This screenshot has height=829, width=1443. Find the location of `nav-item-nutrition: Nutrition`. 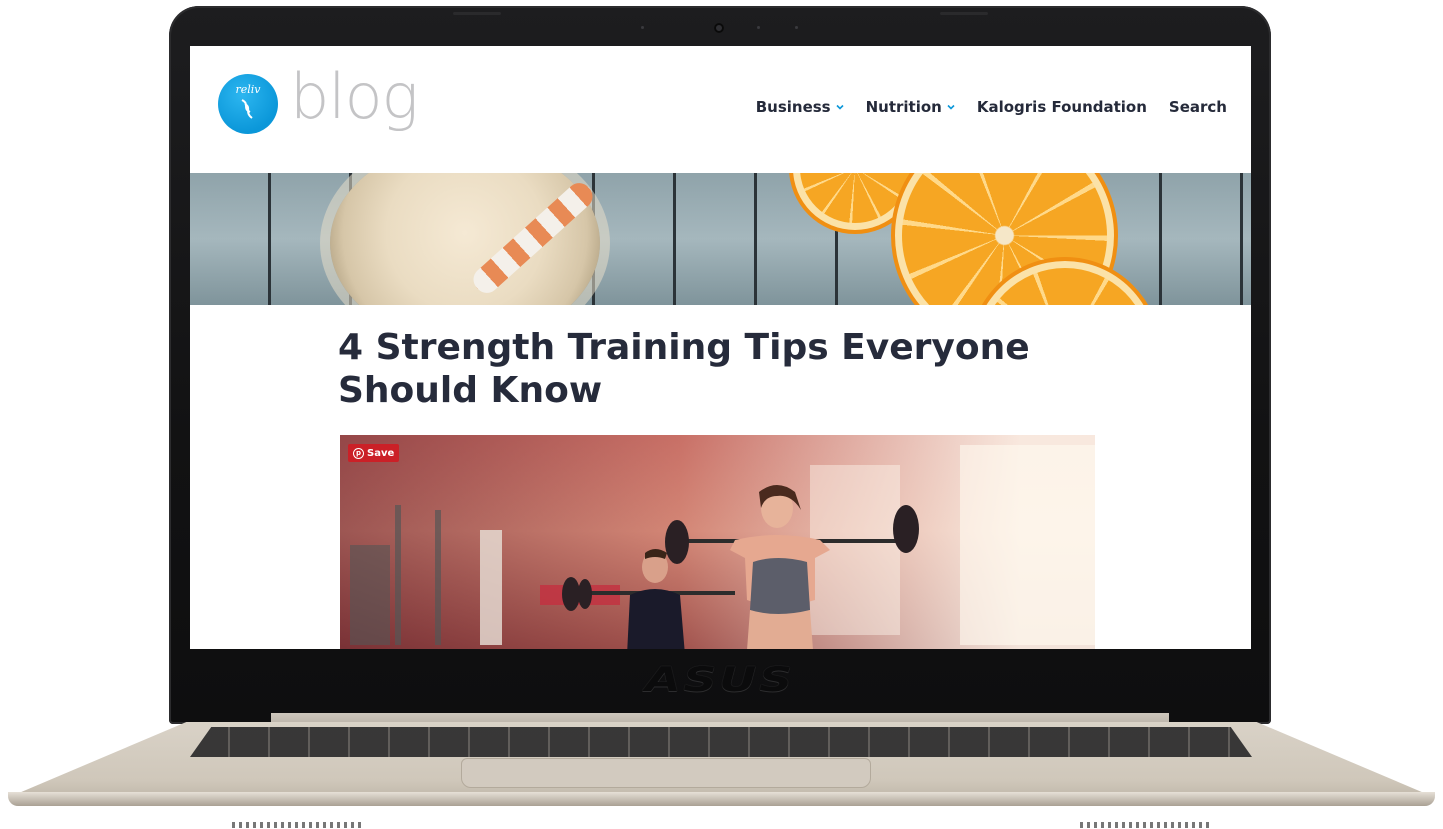

nav-item-nutrition: Nutrition is located at coordinates (910, 107).